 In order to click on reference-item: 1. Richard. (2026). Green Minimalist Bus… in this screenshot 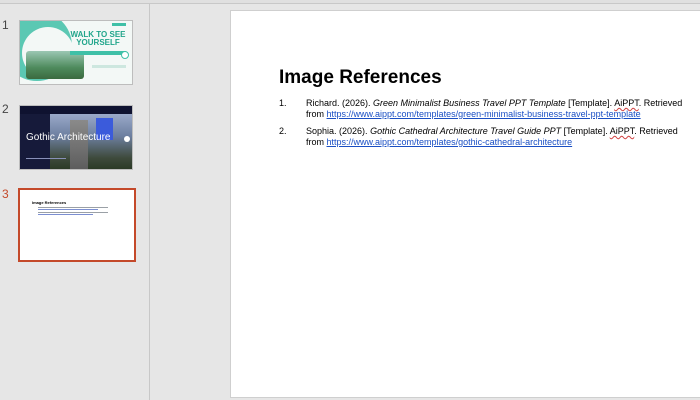, I will do `click(484, 109)`.